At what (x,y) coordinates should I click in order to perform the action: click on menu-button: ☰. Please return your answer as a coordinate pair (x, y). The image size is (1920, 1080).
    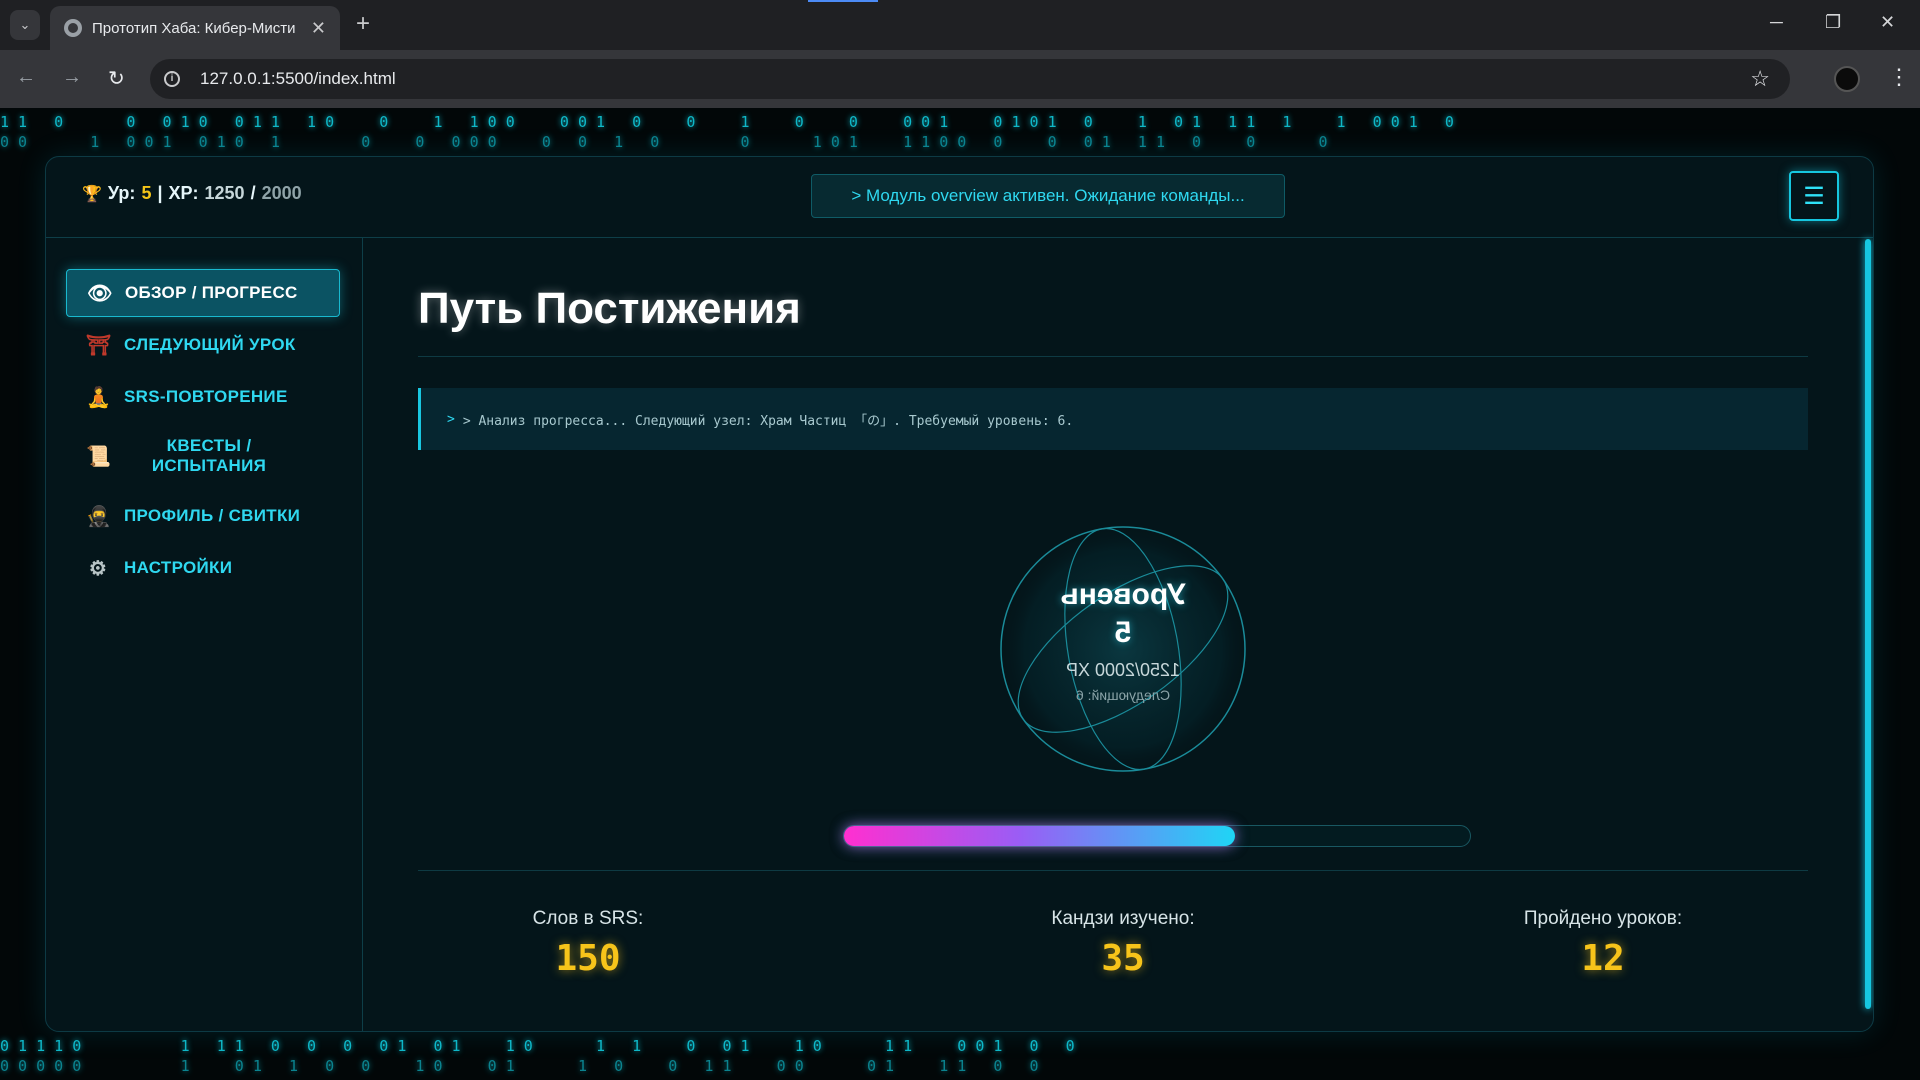
    Looking at the image, I should click on (1814, 196).